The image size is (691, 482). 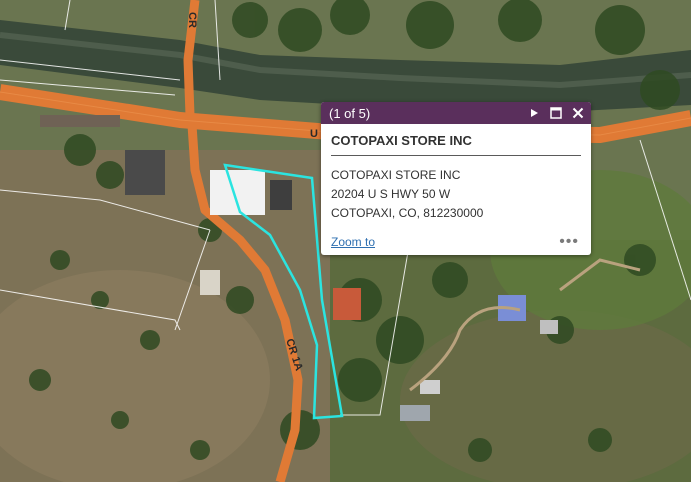 I want to click on popup-header: (1 of 5), so click(x=456, y=113).